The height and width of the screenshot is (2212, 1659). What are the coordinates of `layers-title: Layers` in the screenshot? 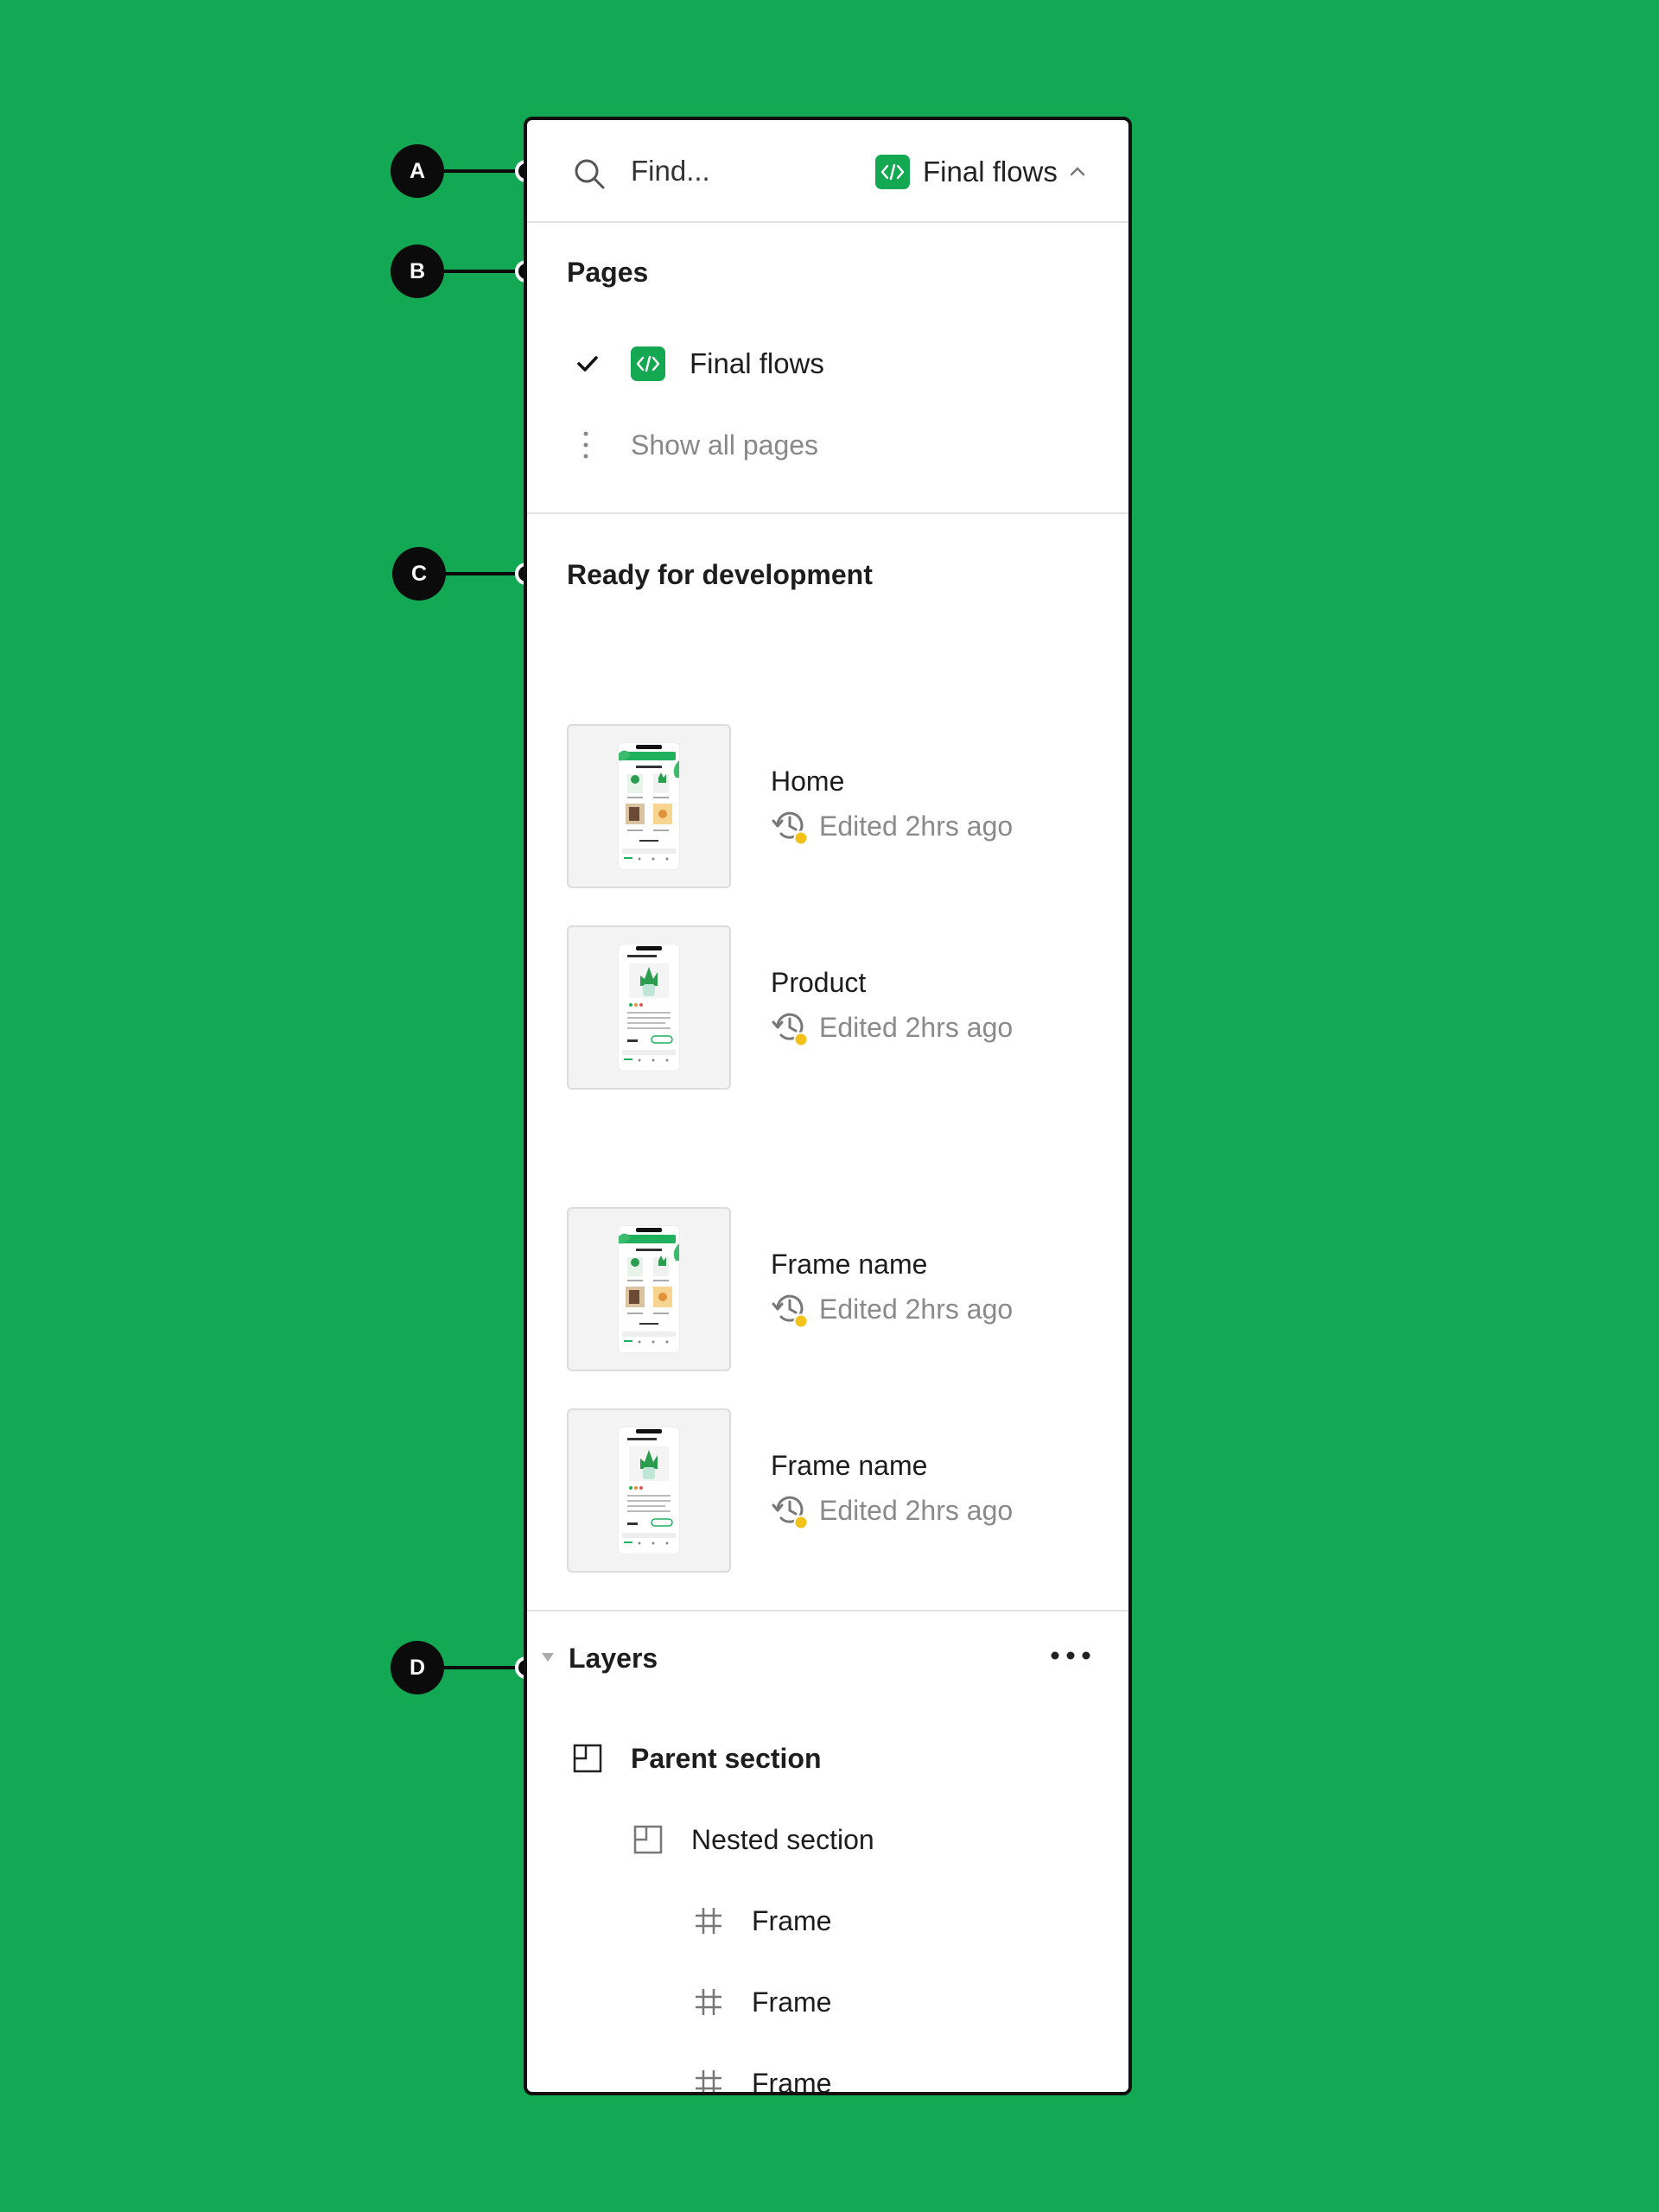 It's located at (613, 1658).